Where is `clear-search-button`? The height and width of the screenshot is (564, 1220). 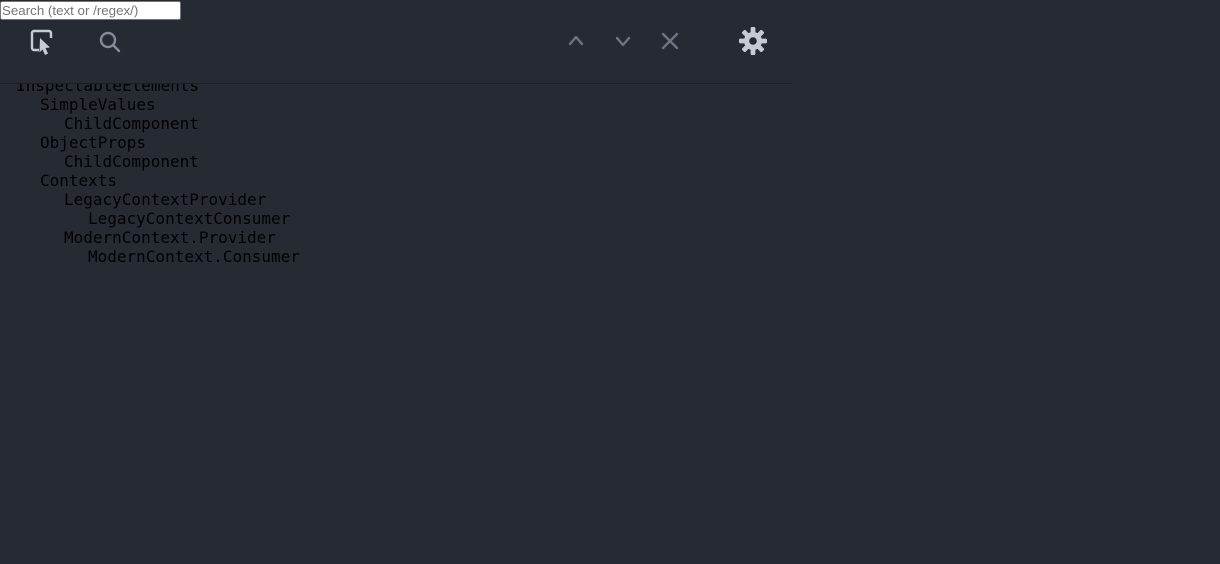
clear-search-button is located at coordinates (670, 42).